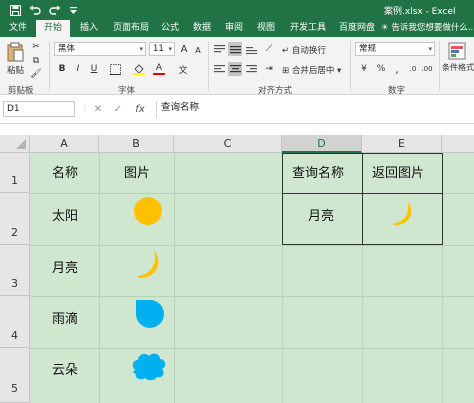 This screenshot has width=474, height=403. I want to click on select-all-corner, so click(15, 144).